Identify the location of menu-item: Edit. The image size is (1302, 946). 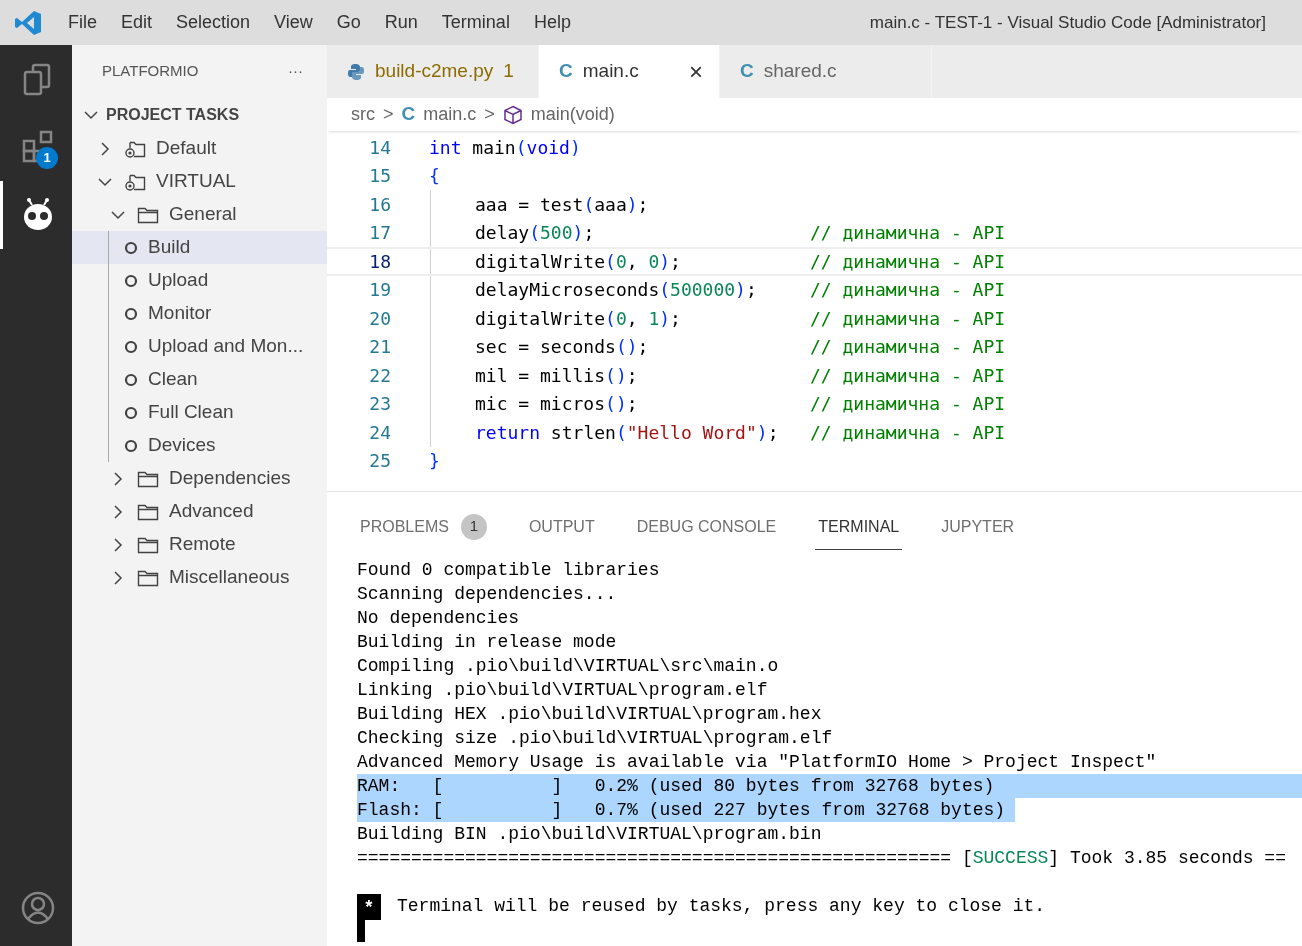
(137, 22).